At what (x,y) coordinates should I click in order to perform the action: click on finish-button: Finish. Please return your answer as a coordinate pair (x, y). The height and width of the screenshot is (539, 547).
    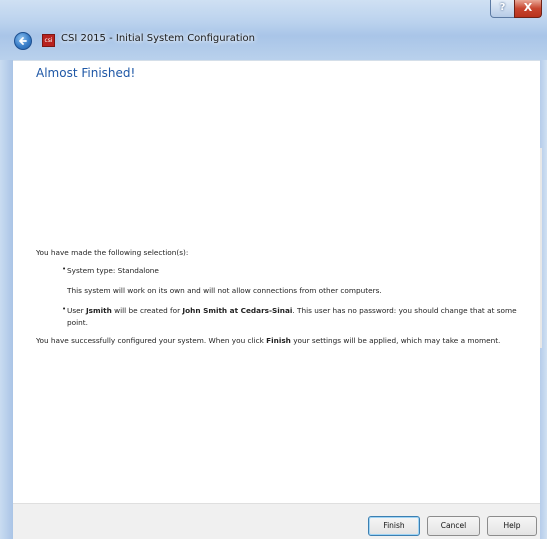
    Looking at the image, I should click on (394, 526).